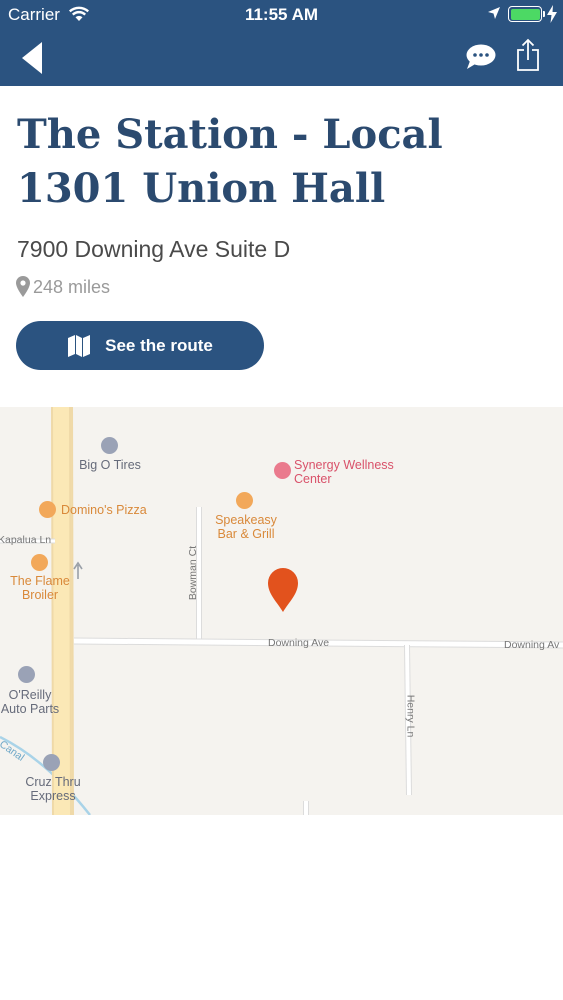 Image resolution: width=563 pixels, height=1000 pixels. Describe the element at coordinates (193, 573) in the screenshot. I see `street-bowman: Bowman Ct` at that location.